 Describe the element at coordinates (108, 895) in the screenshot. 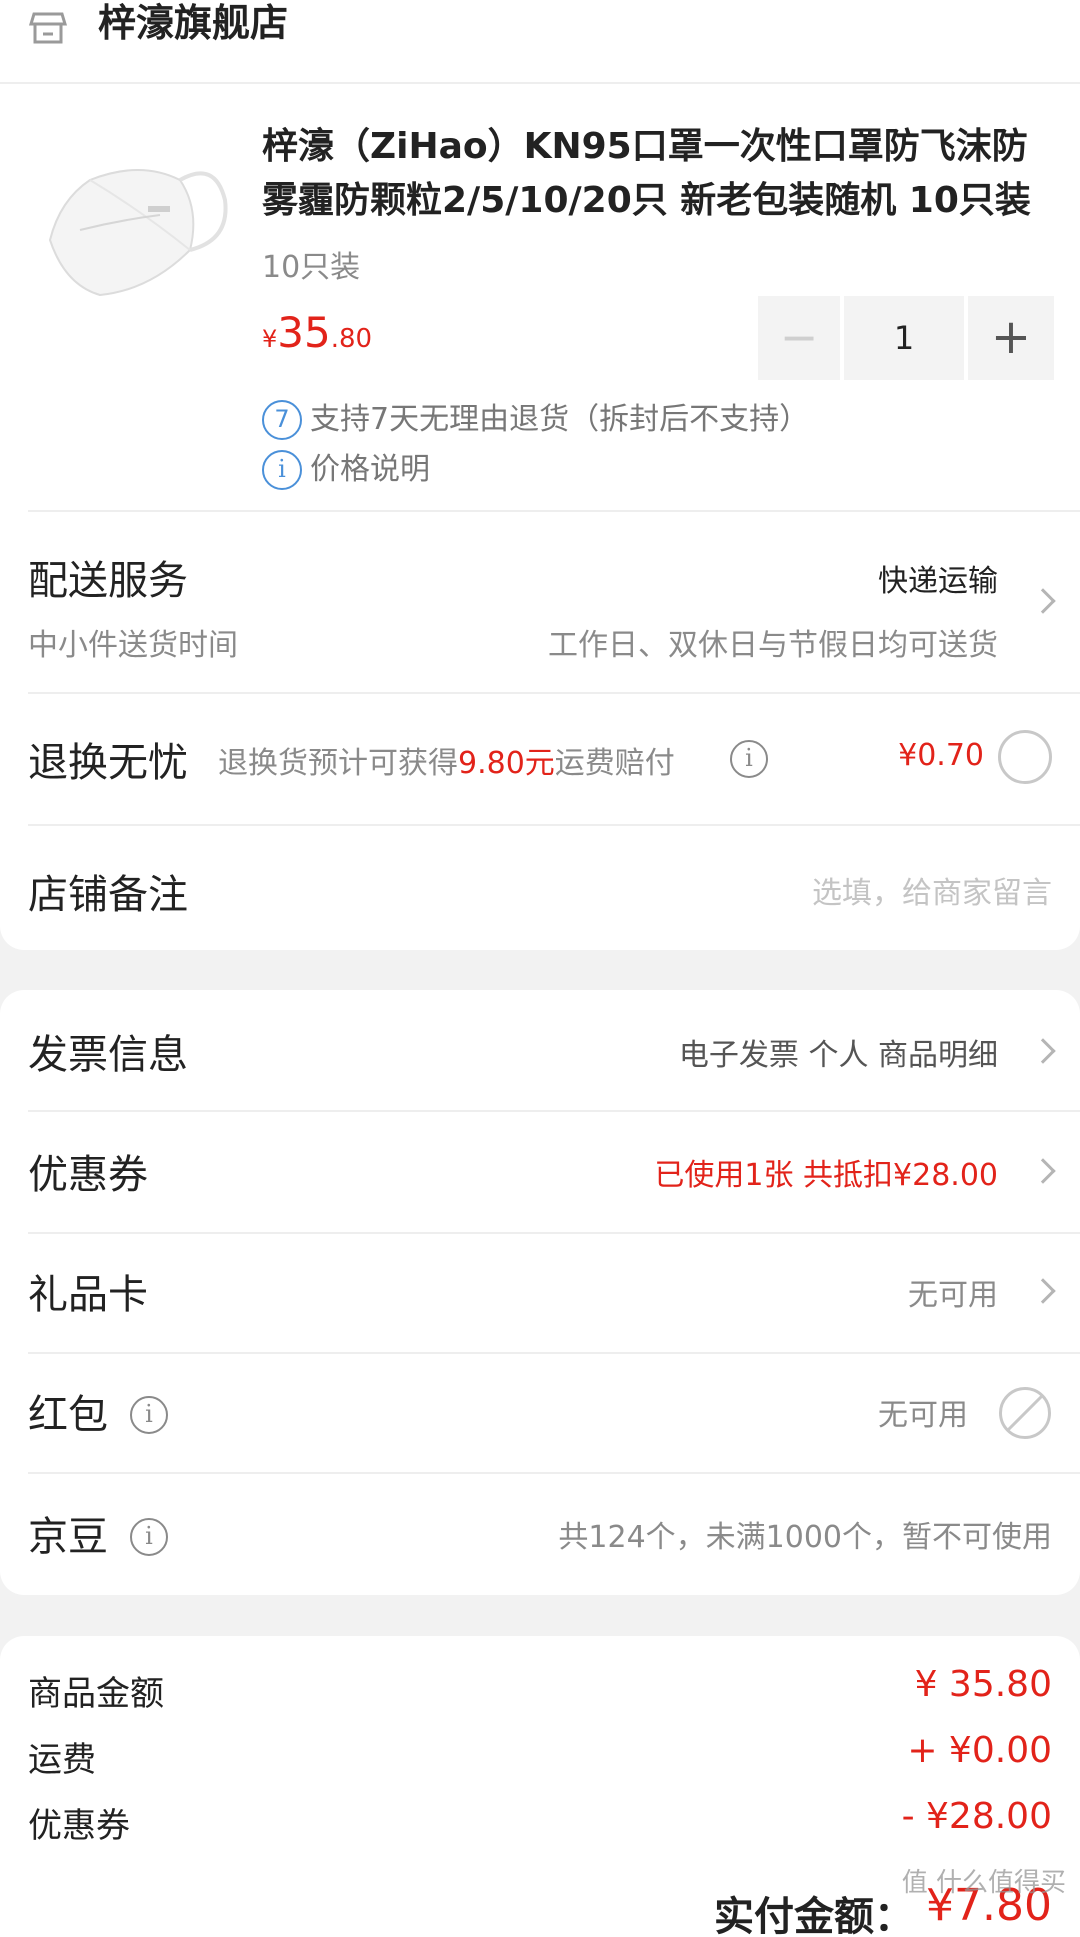

I see `shop-remark-label: 店铺备注` at that location.